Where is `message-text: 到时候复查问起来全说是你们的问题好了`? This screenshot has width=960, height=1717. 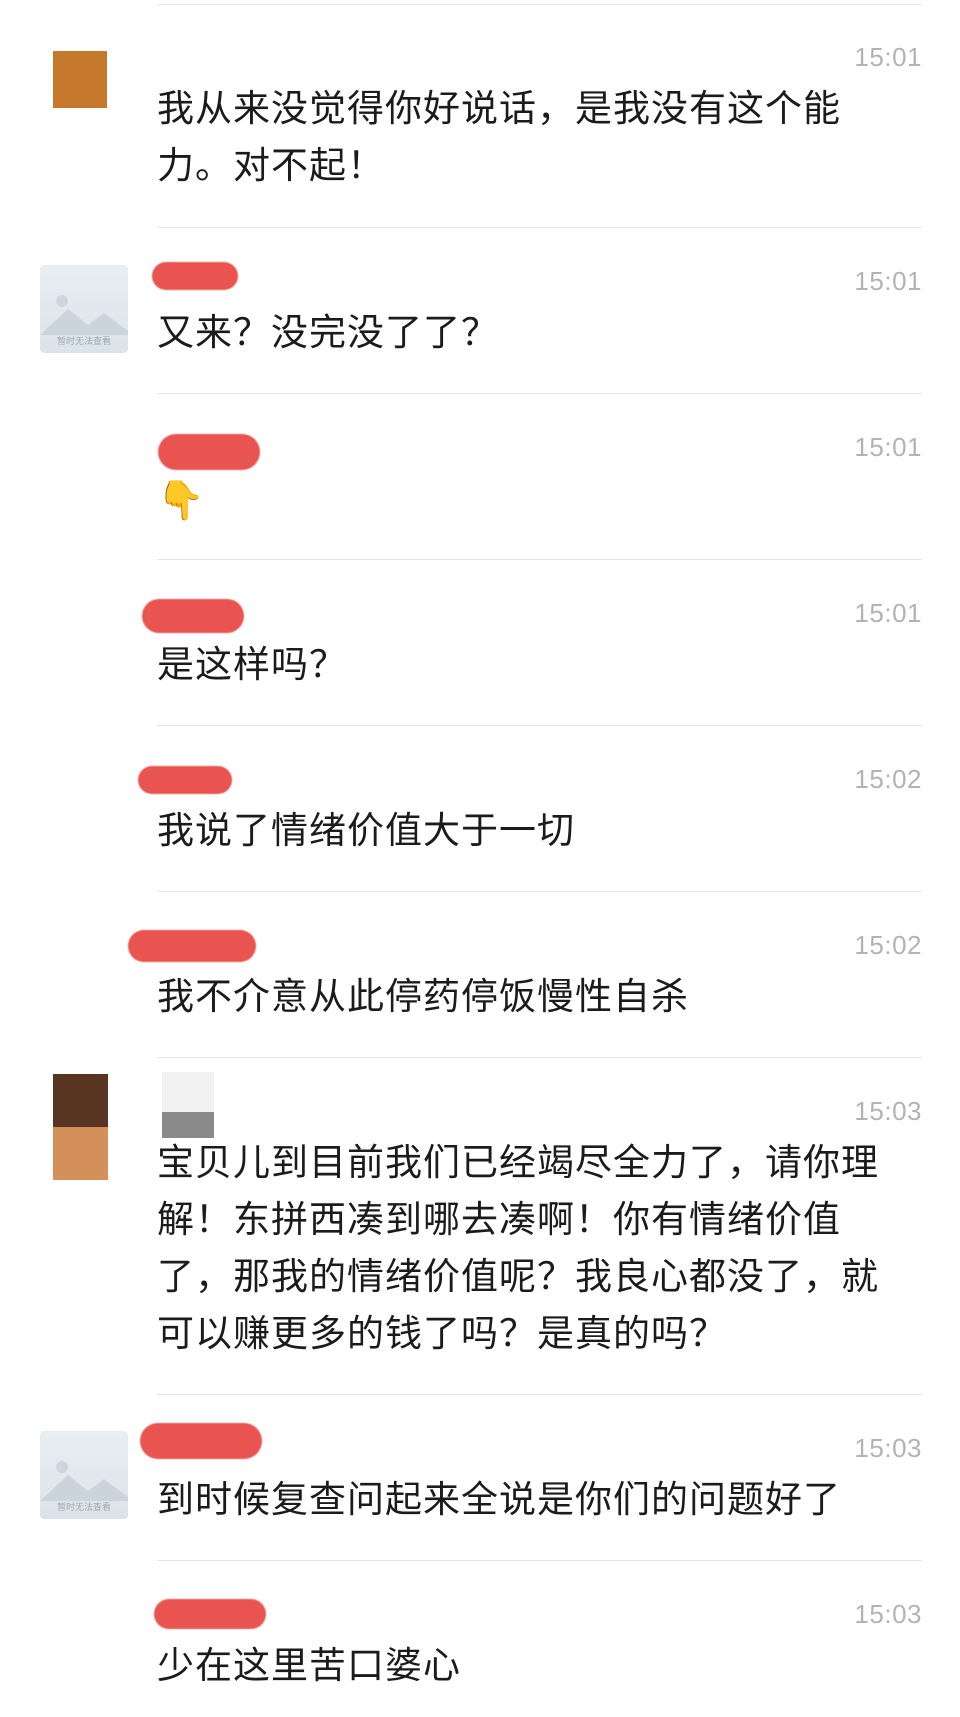
message-text: 到时候复查问起来全说是你们的问题好了 is located at coordinates (538, 1499).